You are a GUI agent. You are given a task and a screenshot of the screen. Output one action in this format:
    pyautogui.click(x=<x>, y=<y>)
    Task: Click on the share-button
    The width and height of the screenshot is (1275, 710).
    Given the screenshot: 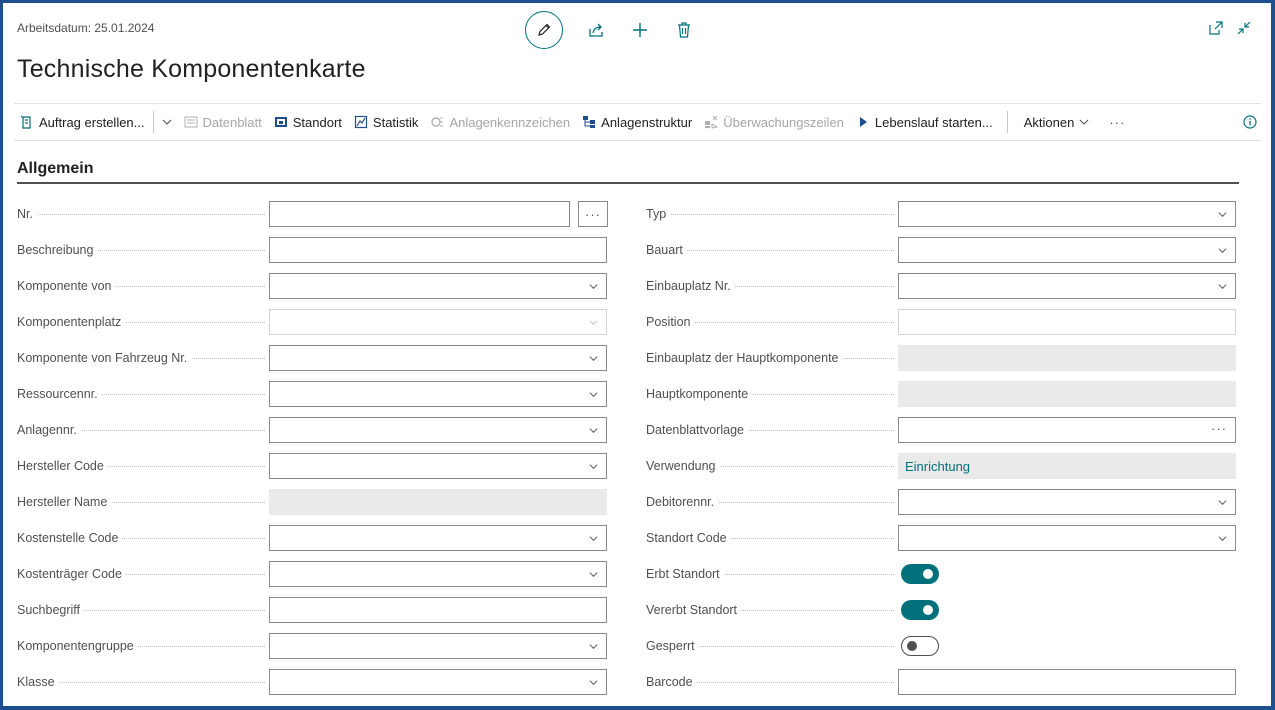 What is the action you would take?
    pyautogui.click(x=596, y=30)
    